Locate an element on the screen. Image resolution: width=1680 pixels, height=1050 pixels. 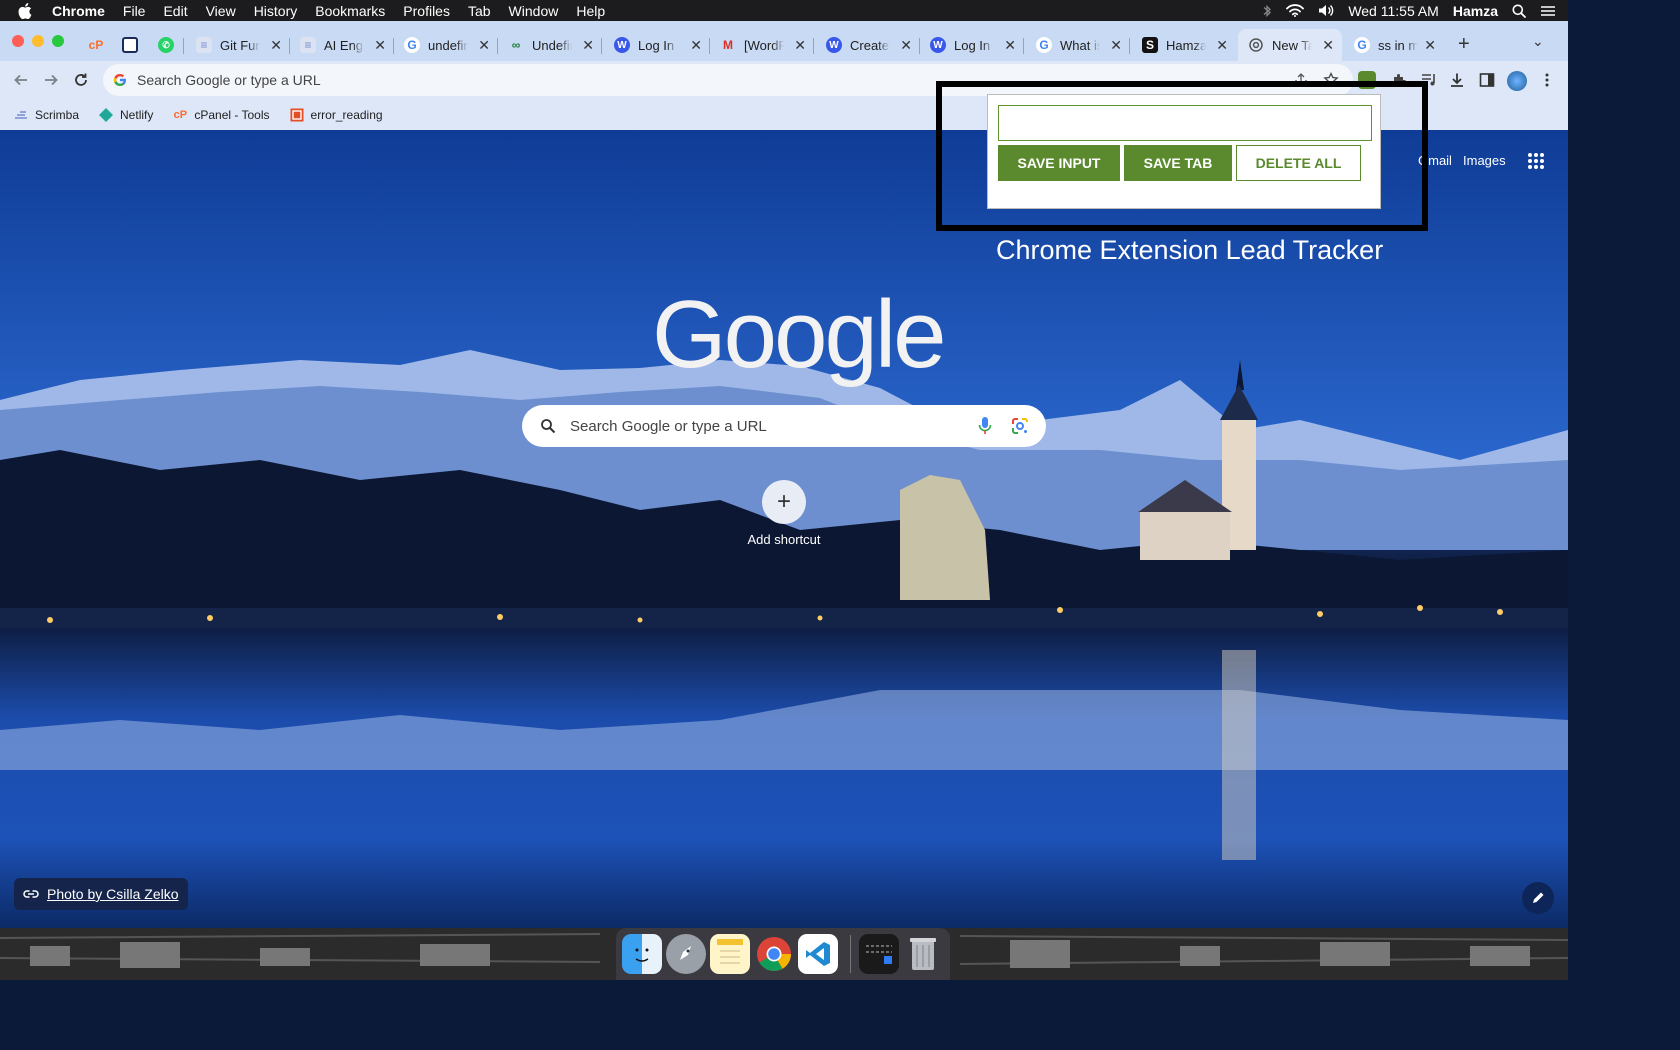
tab-pinned-whatsapp: ✆ is located at coordinates (166, 45).